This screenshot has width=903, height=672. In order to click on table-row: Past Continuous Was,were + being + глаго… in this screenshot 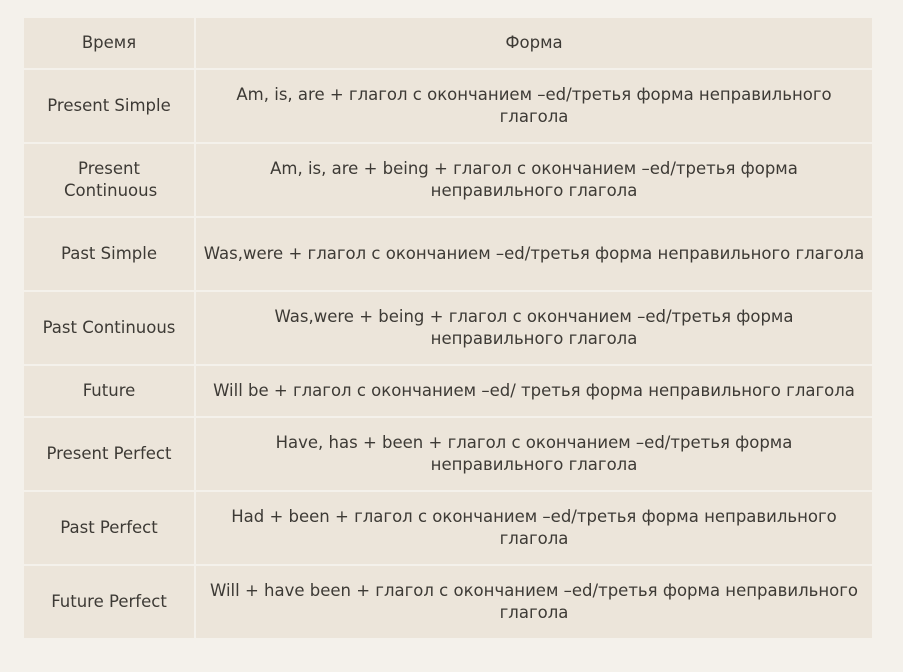, I will do `click(448, 328)`.